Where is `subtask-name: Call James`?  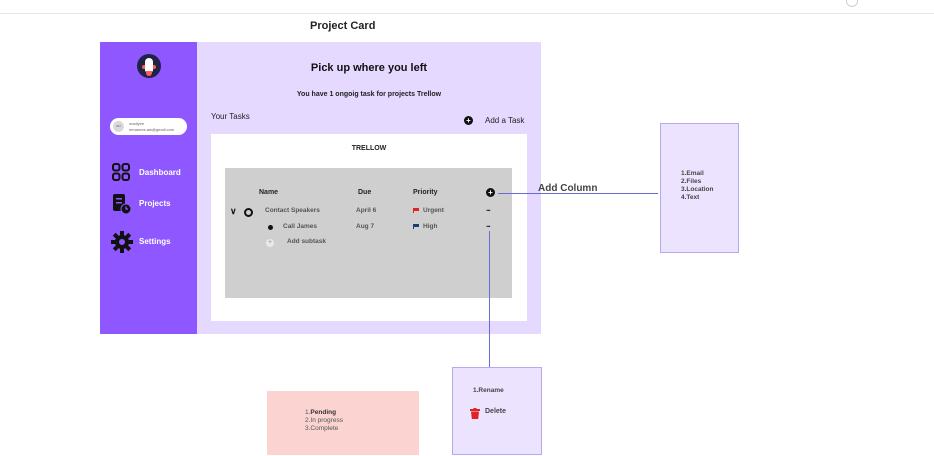 subtask-name: Call James is located at coordinates (300, 226).